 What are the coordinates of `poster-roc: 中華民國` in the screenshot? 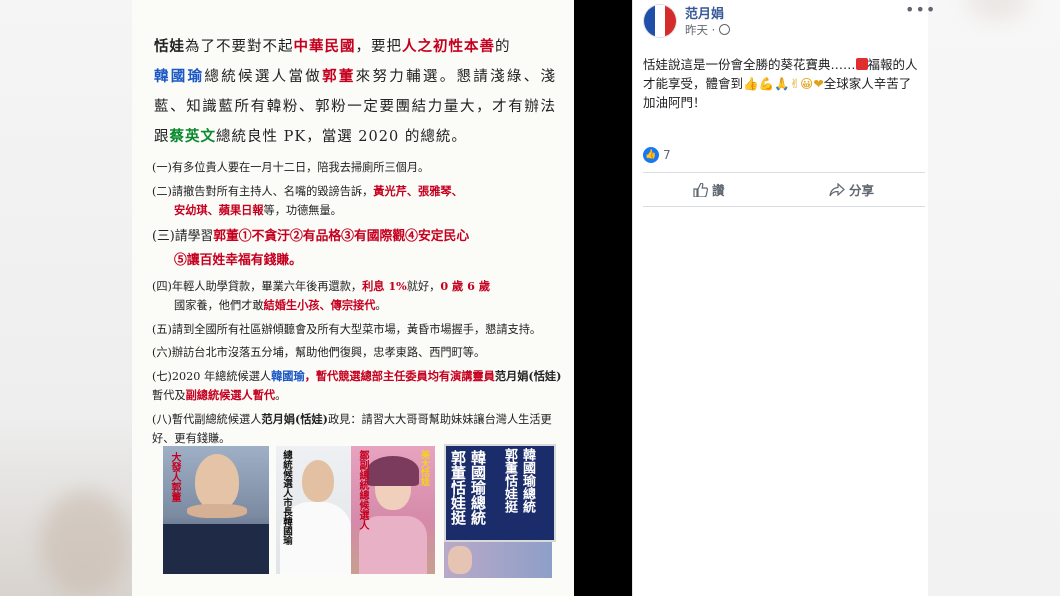 It's located at (324, 46).